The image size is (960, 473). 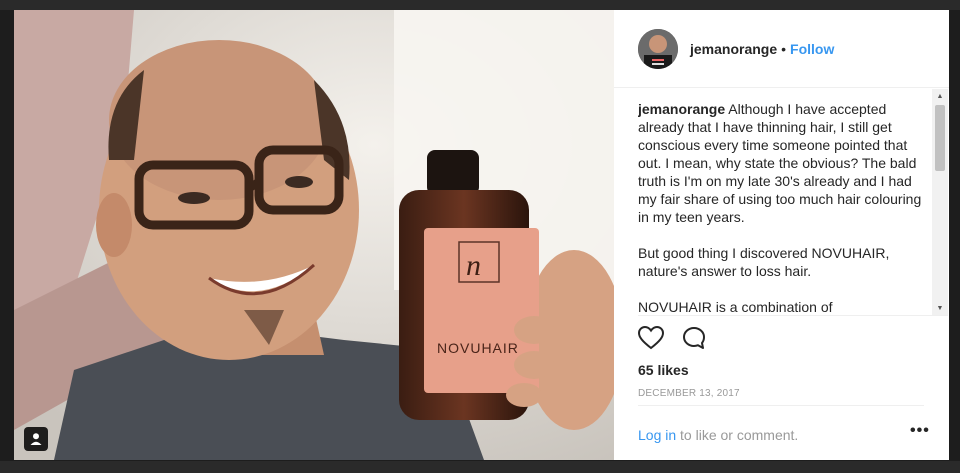 I want to click on scroll-up-arrow-icon: ▲, so click(x=940, y=96).